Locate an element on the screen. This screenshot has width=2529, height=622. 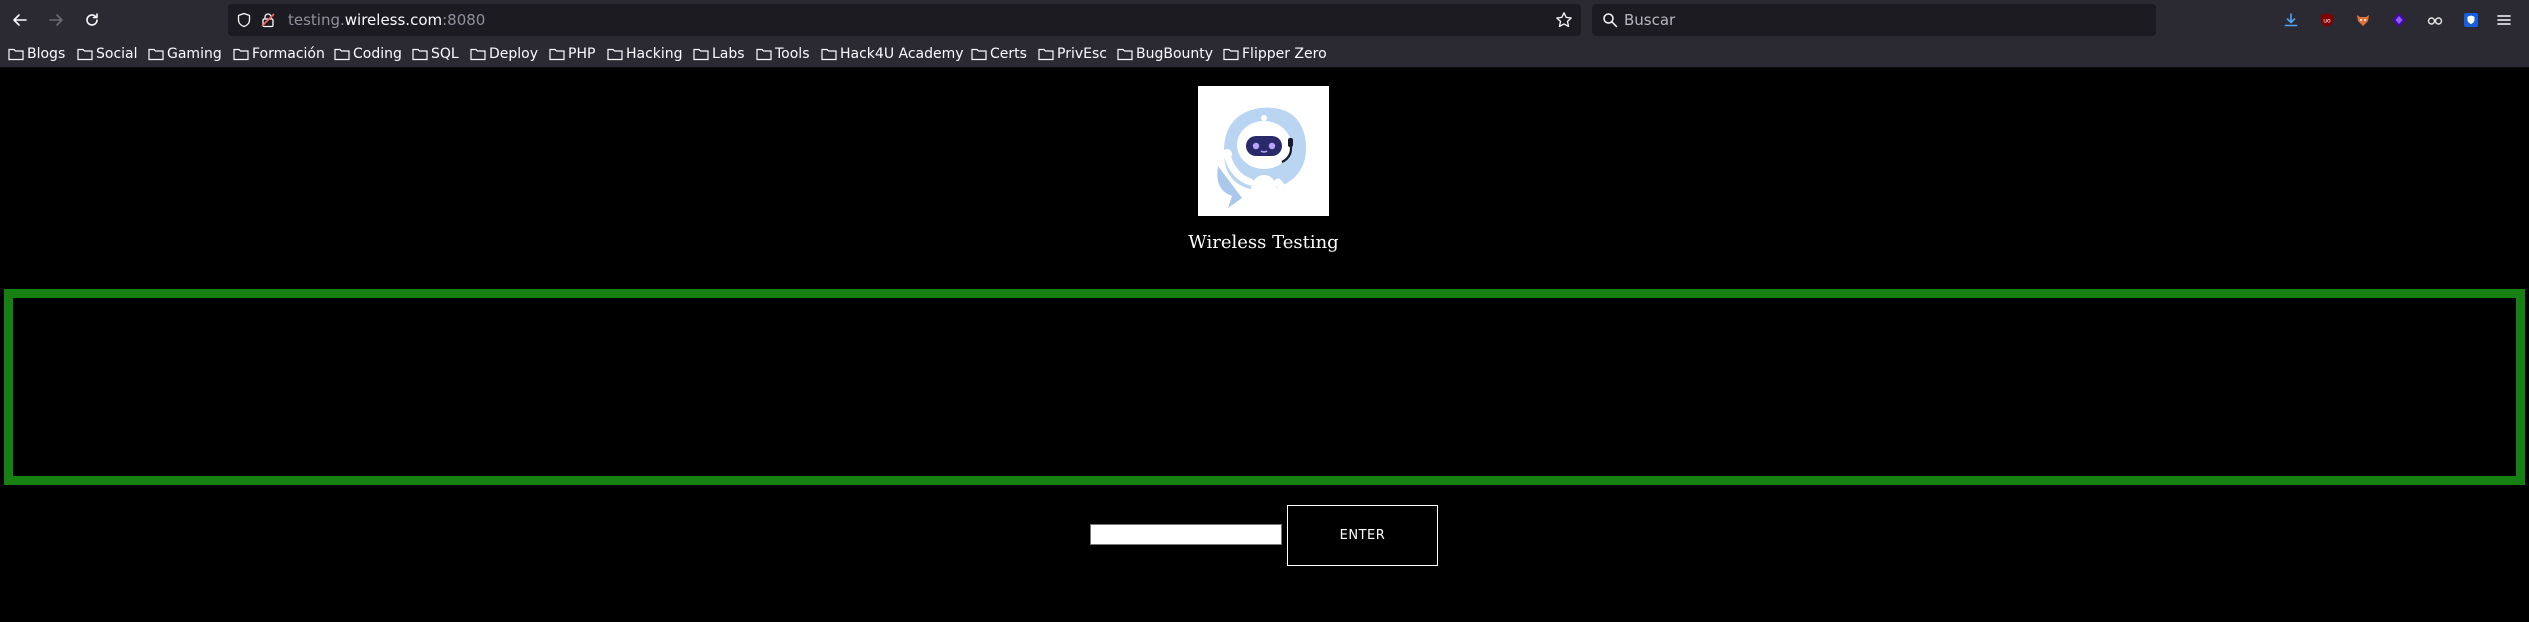
bitwarden-shield-icon is located at coordinates (2471, 20).